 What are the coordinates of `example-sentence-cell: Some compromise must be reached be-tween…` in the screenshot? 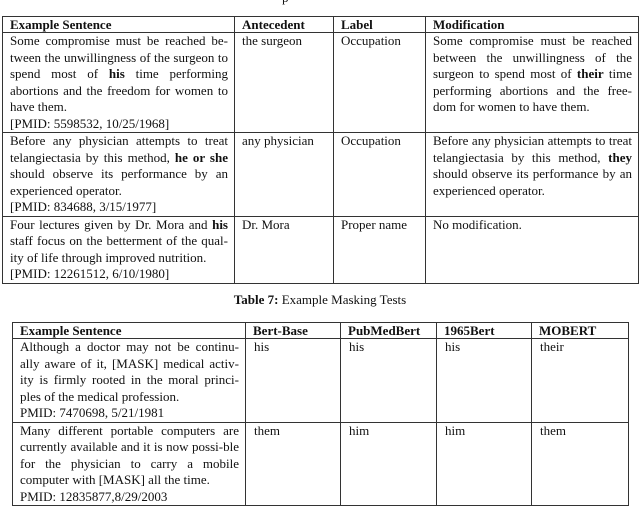 It's located at (118, 82).